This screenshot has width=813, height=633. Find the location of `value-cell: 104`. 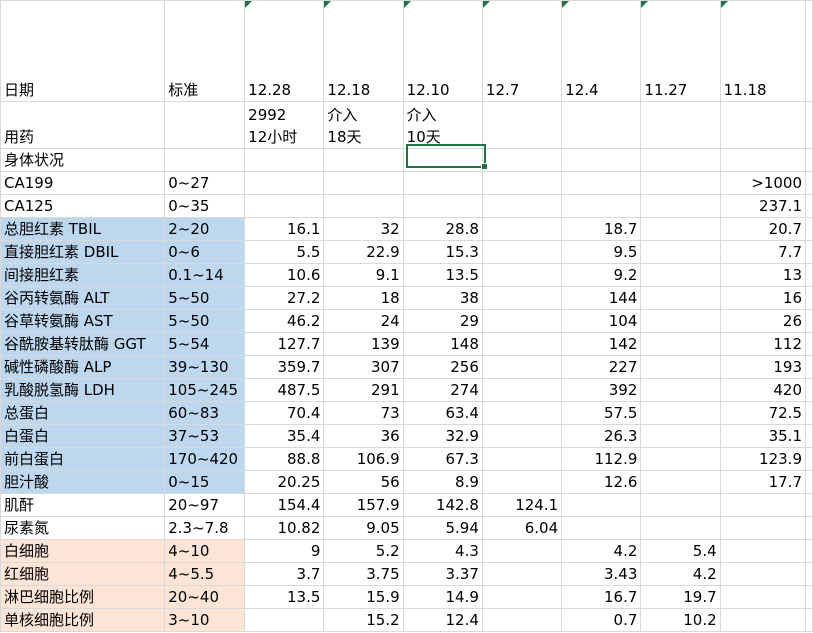

value-cell: 104 is located at coordinates (601, 321).